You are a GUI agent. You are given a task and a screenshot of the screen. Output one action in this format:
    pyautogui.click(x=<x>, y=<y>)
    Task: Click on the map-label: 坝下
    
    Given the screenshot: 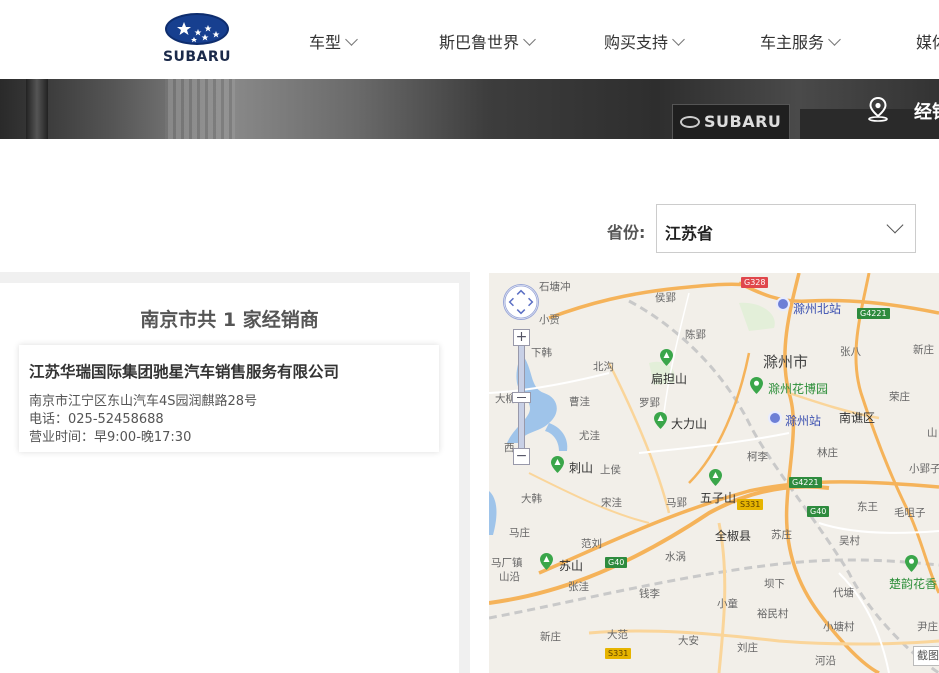 What is the action you would take?
    pyautogui.click(x=774, y=584)
    